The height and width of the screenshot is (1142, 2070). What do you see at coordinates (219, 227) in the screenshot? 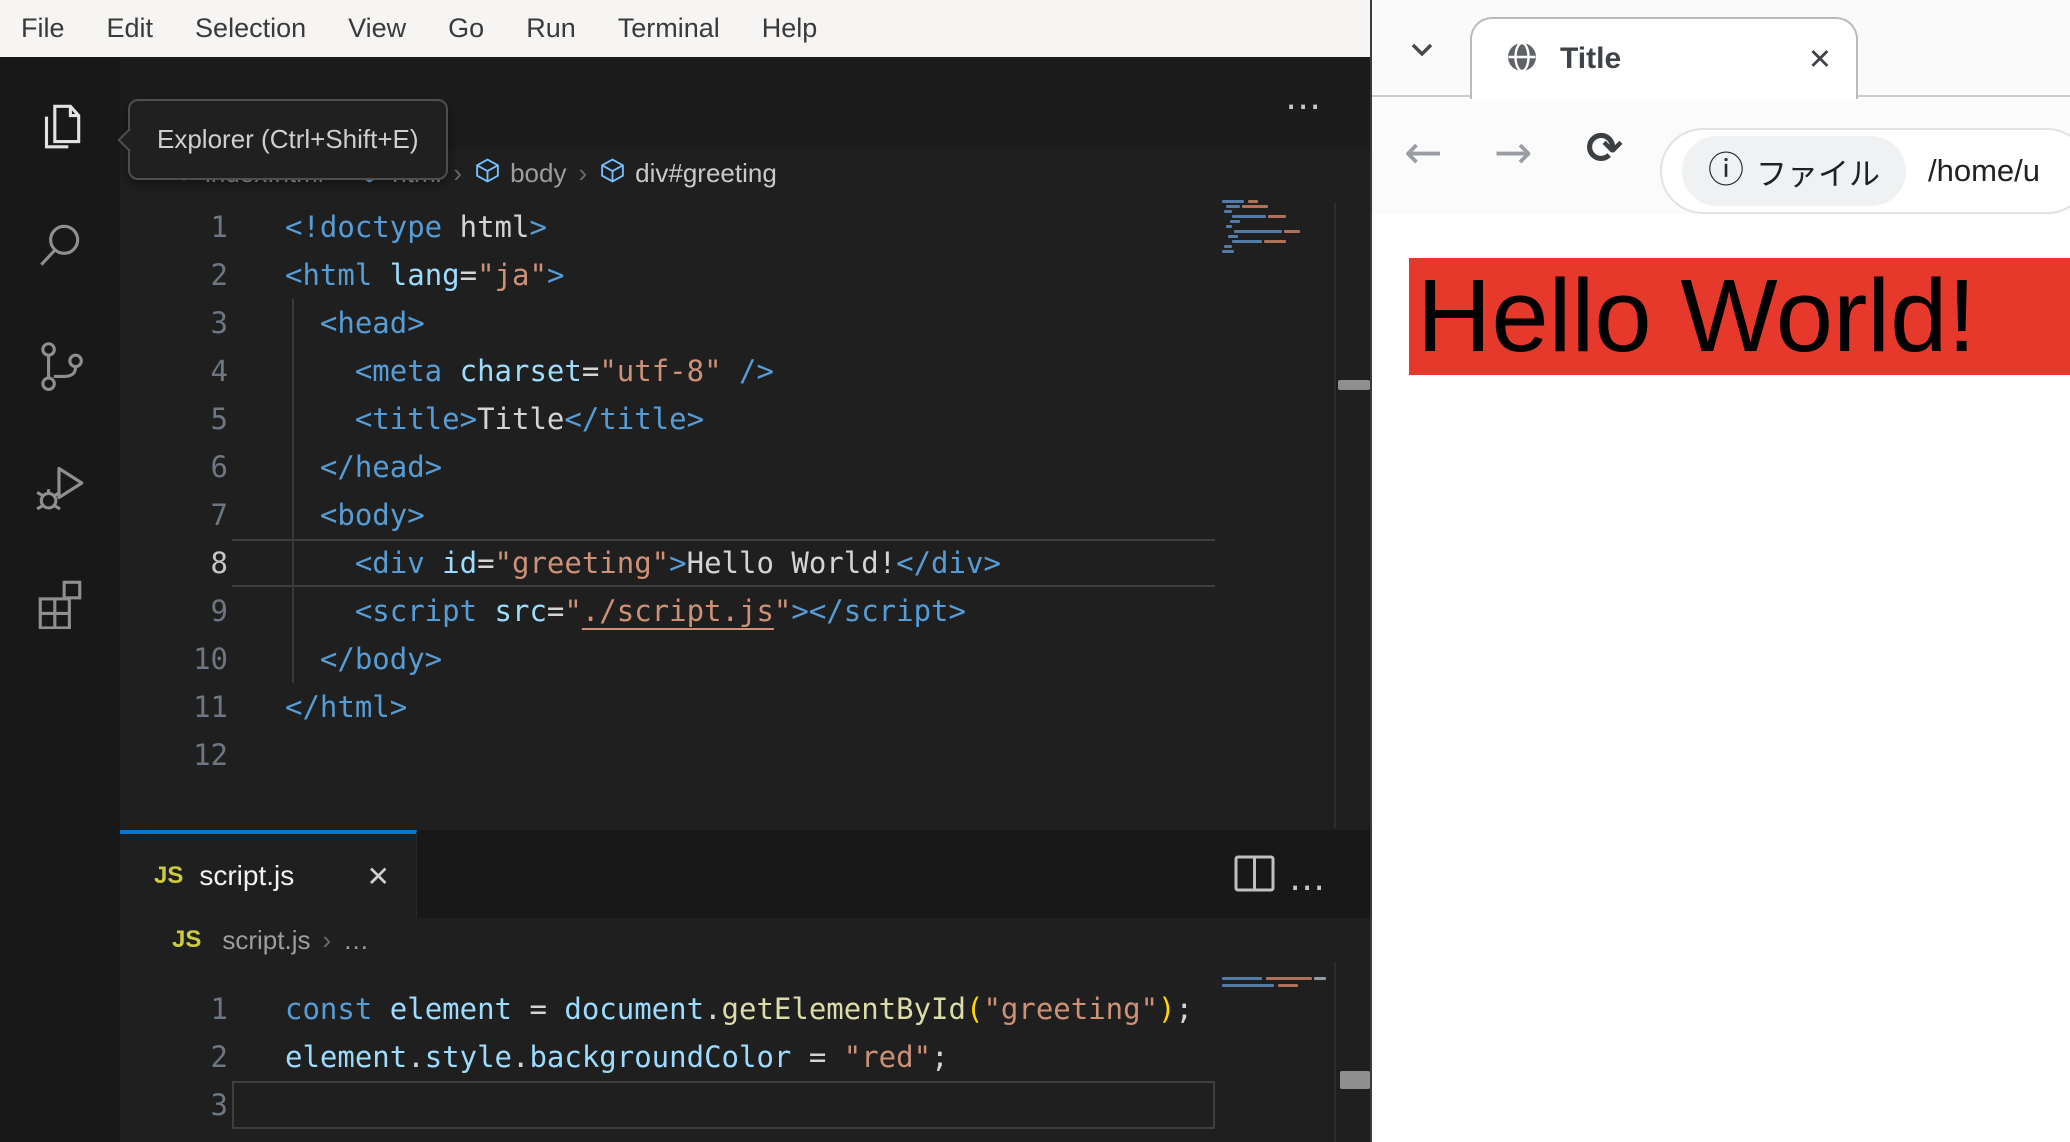
I see `line-number: 1` at bounding box center [219, 227].